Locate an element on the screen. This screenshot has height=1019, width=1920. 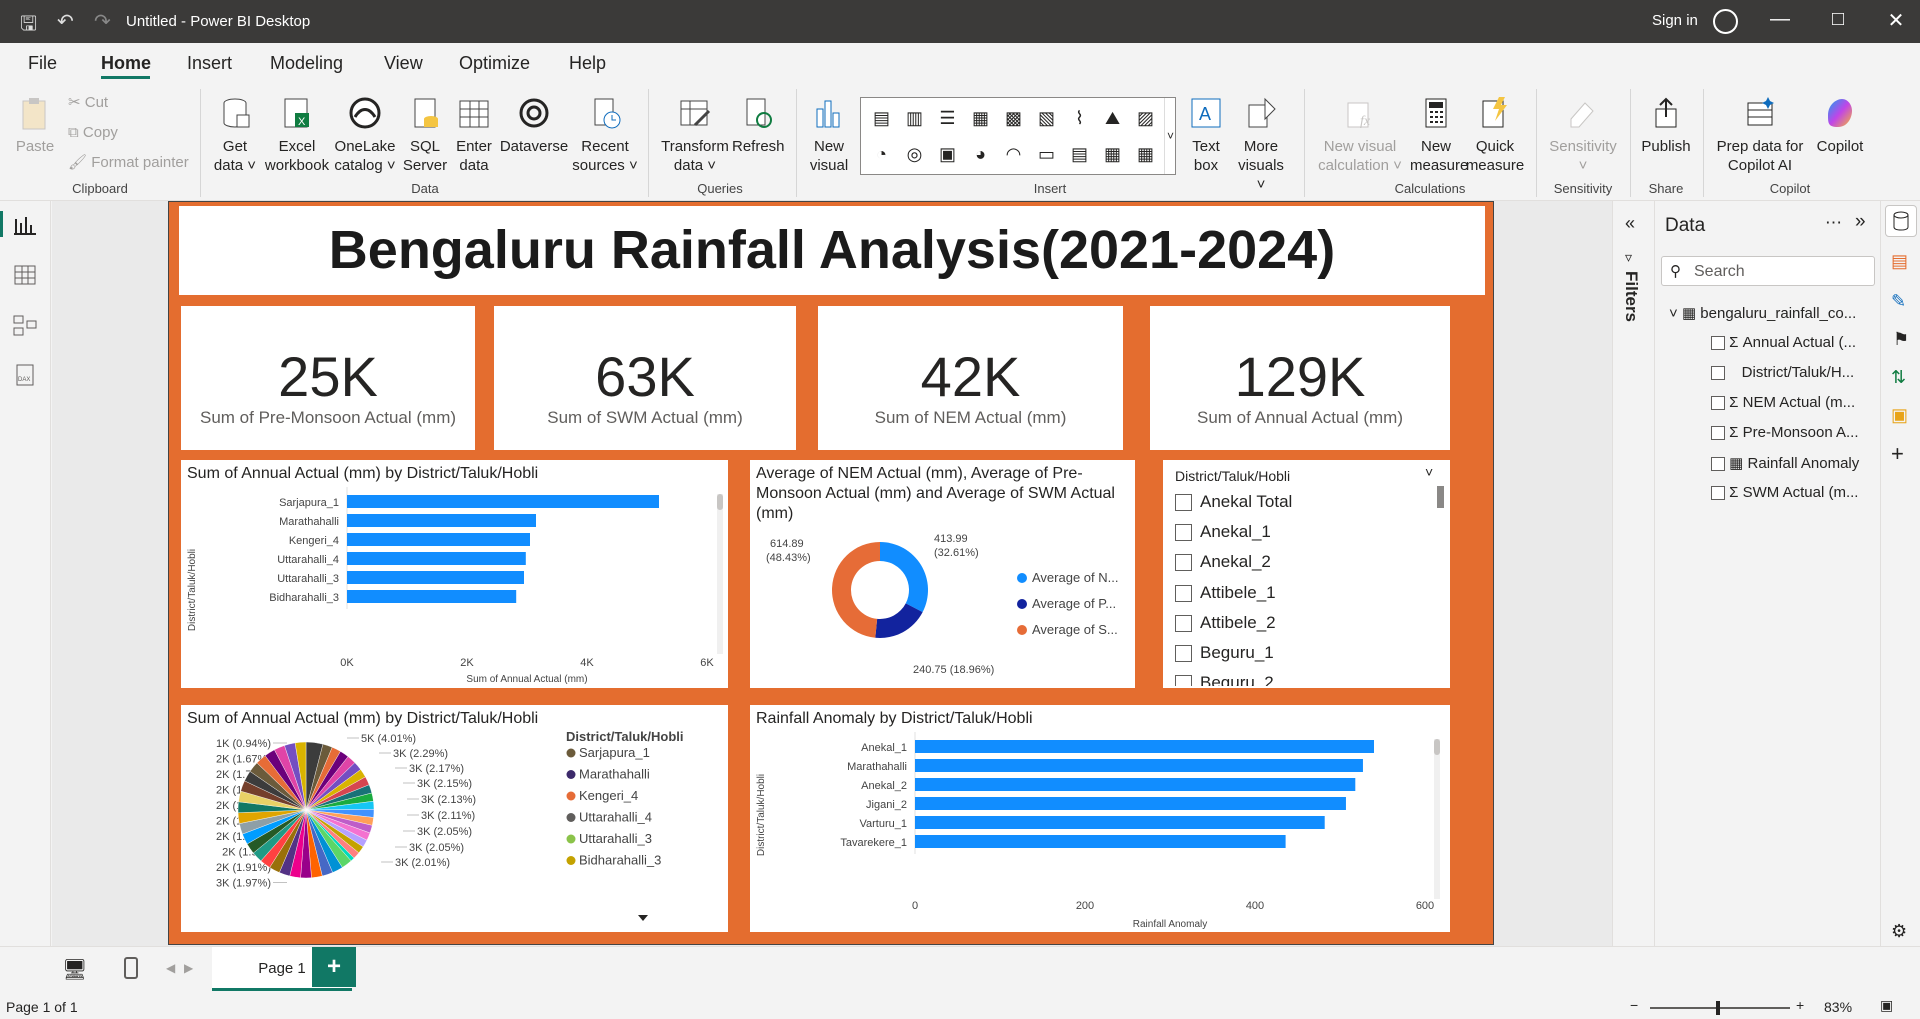
slicer-item: Anekal_1 is located at coordinates (1223, 532).